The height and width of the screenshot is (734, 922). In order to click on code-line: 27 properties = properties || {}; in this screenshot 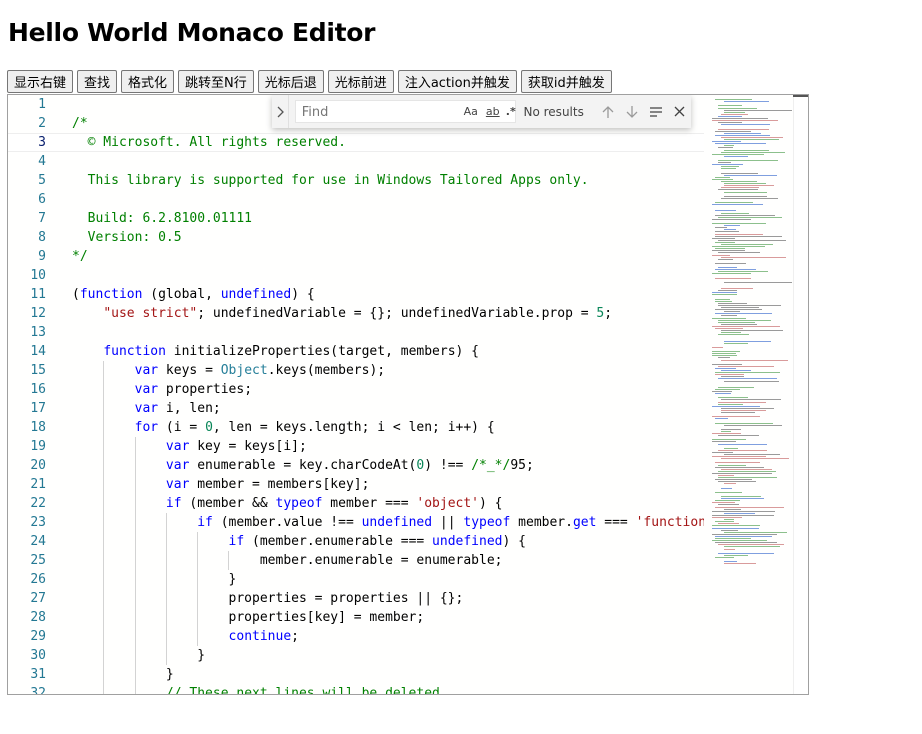, I will do `click(356, 598)`.